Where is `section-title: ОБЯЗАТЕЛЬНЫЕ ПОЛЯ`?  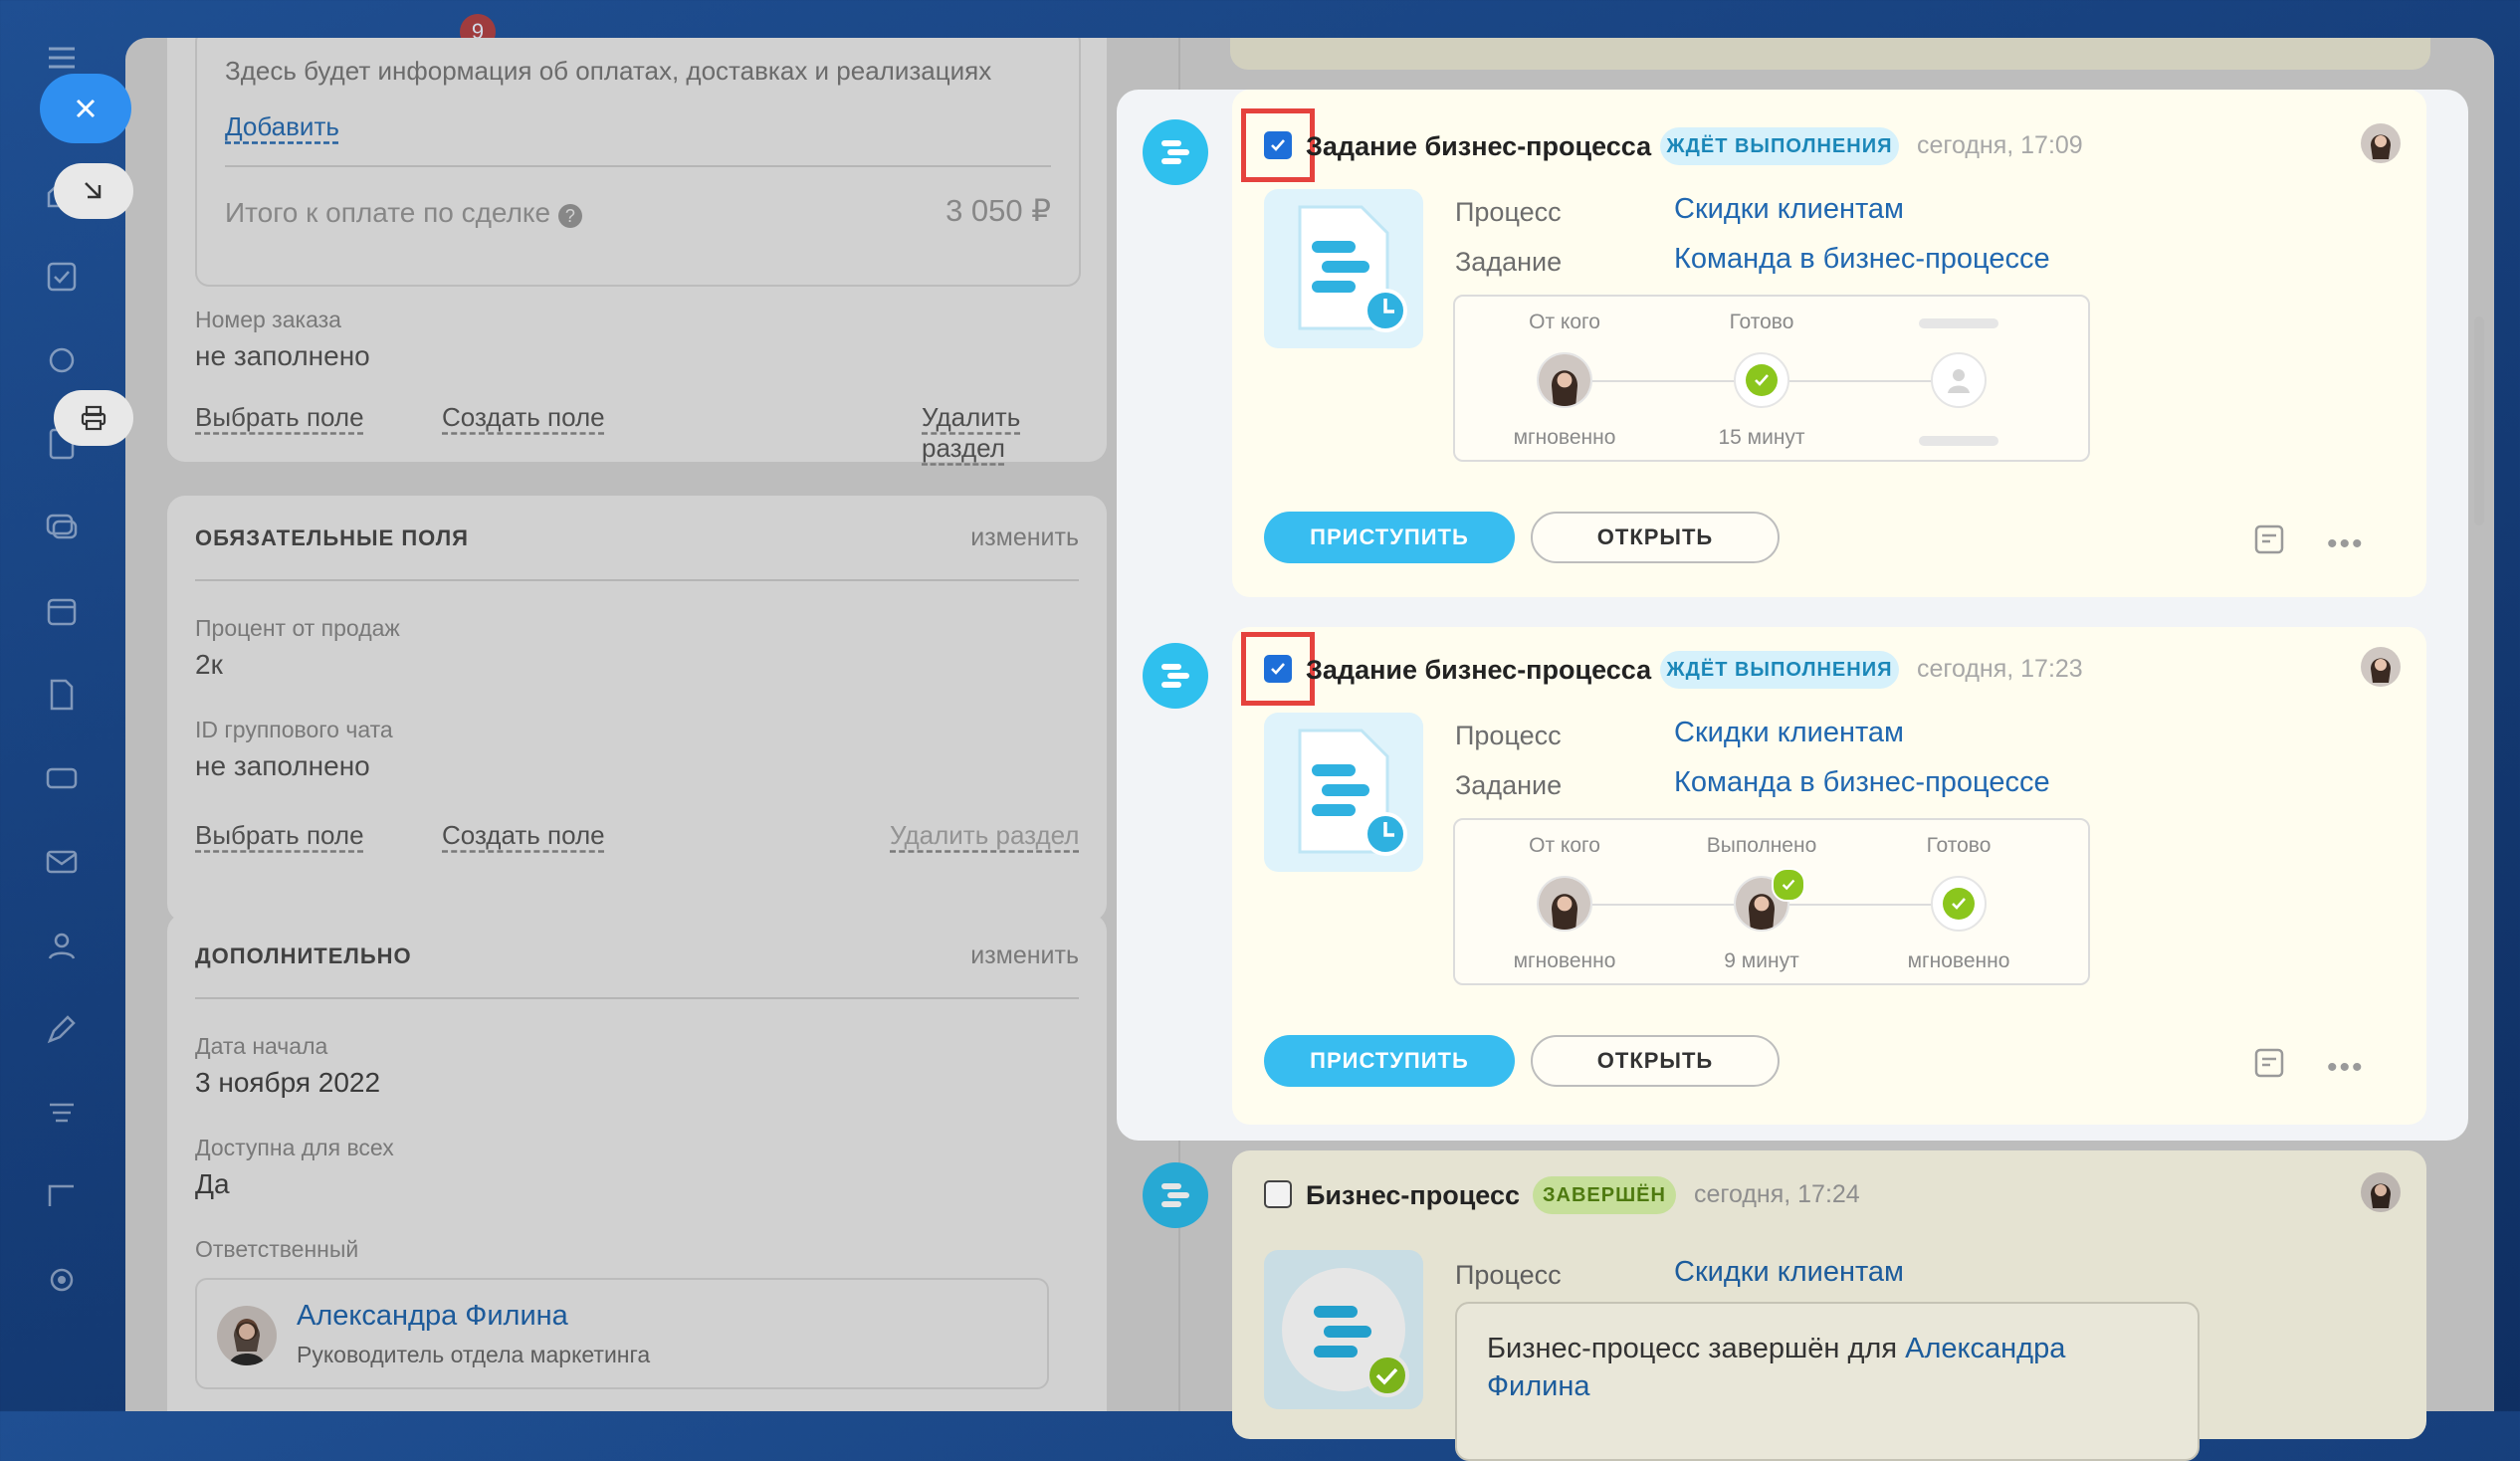 section-title: ОБЯЗАТЕЛЬНЫЕ ПОЛЯ is located at coordinates (332, 537).